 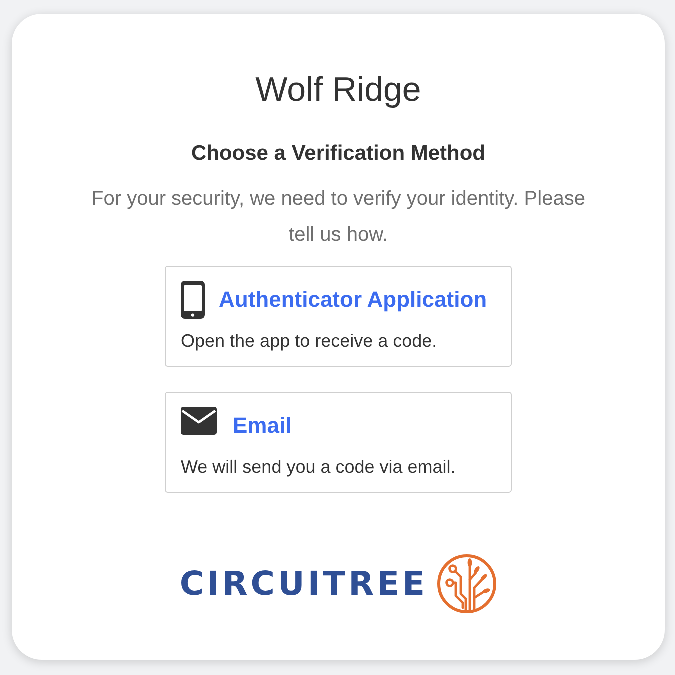 What do you see at coordinates (304, 584) in the screenshot?
I see `logo-wordmark: CIRCUITREE` at bounding box center [304, 584].